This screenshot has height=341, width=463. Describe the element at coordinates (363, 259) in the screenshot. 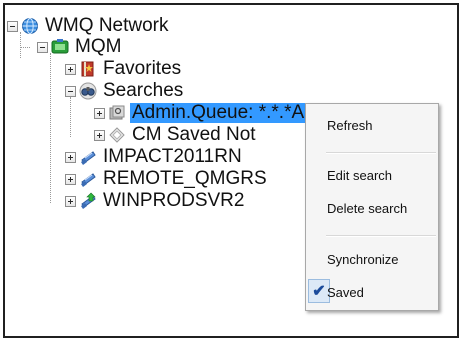

I see `menu-item-label: Synchronize` at that location.